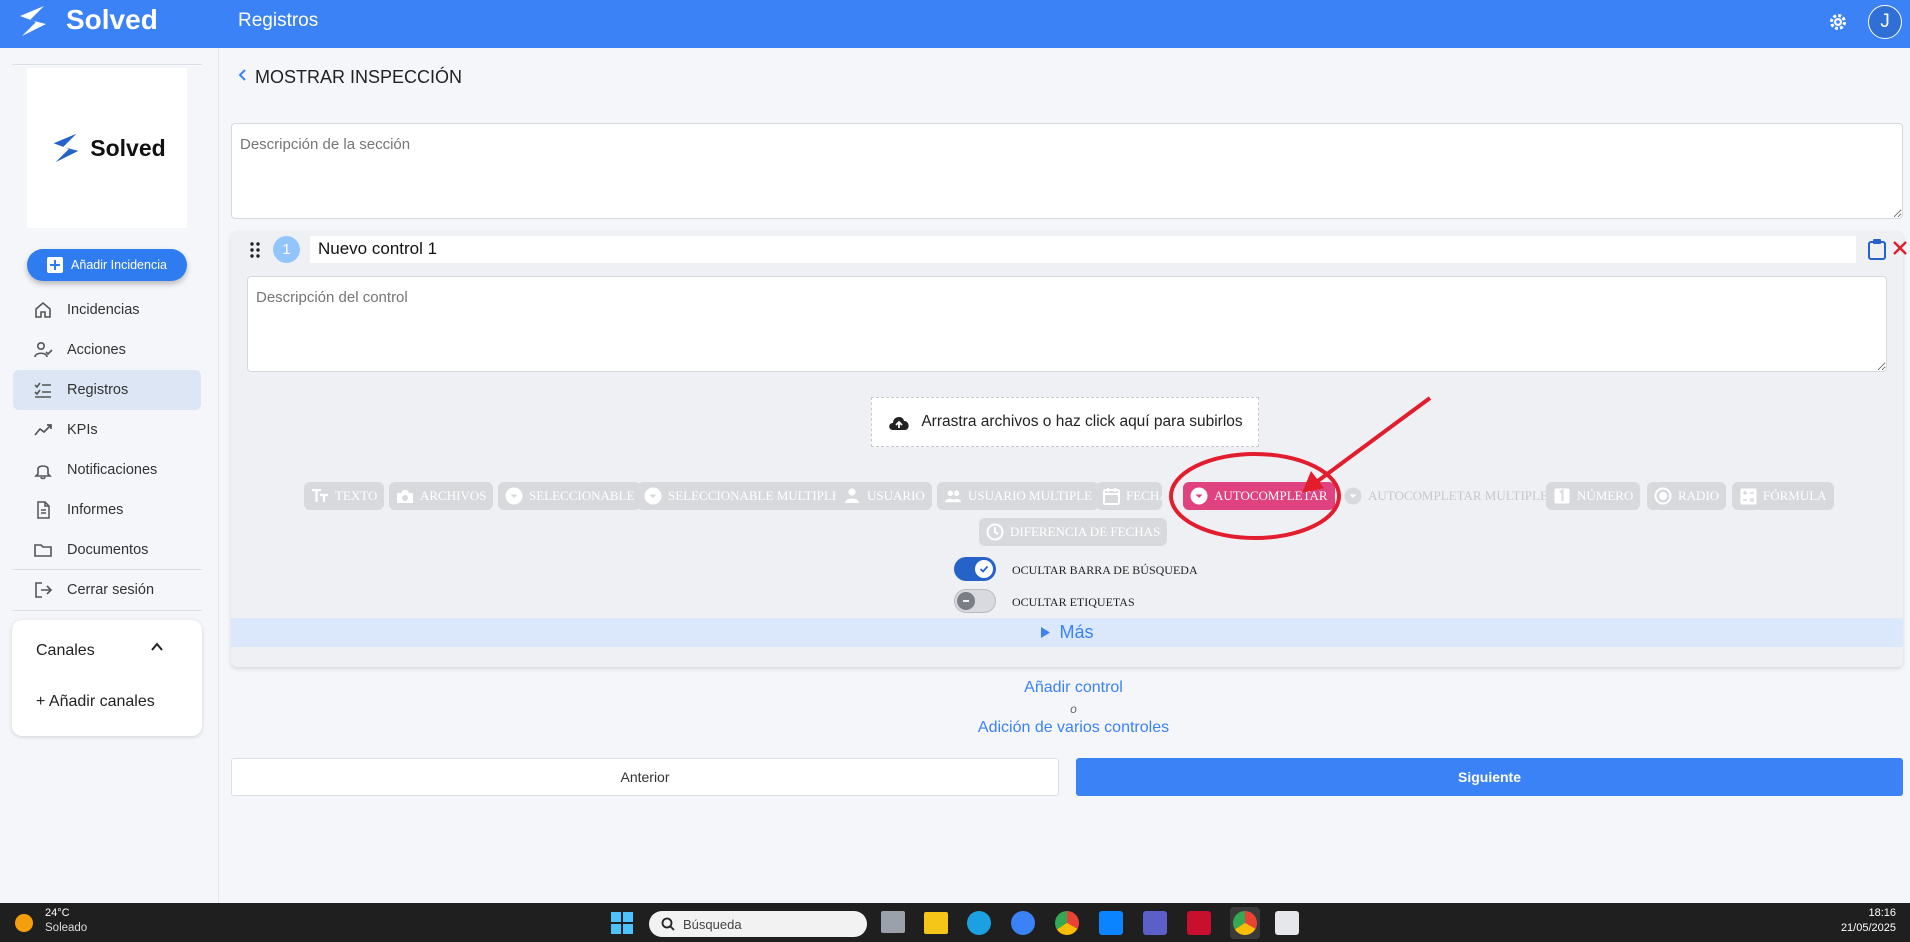 The image size is (1910, 942). I want to click on store-icon, so click(1111, 923).